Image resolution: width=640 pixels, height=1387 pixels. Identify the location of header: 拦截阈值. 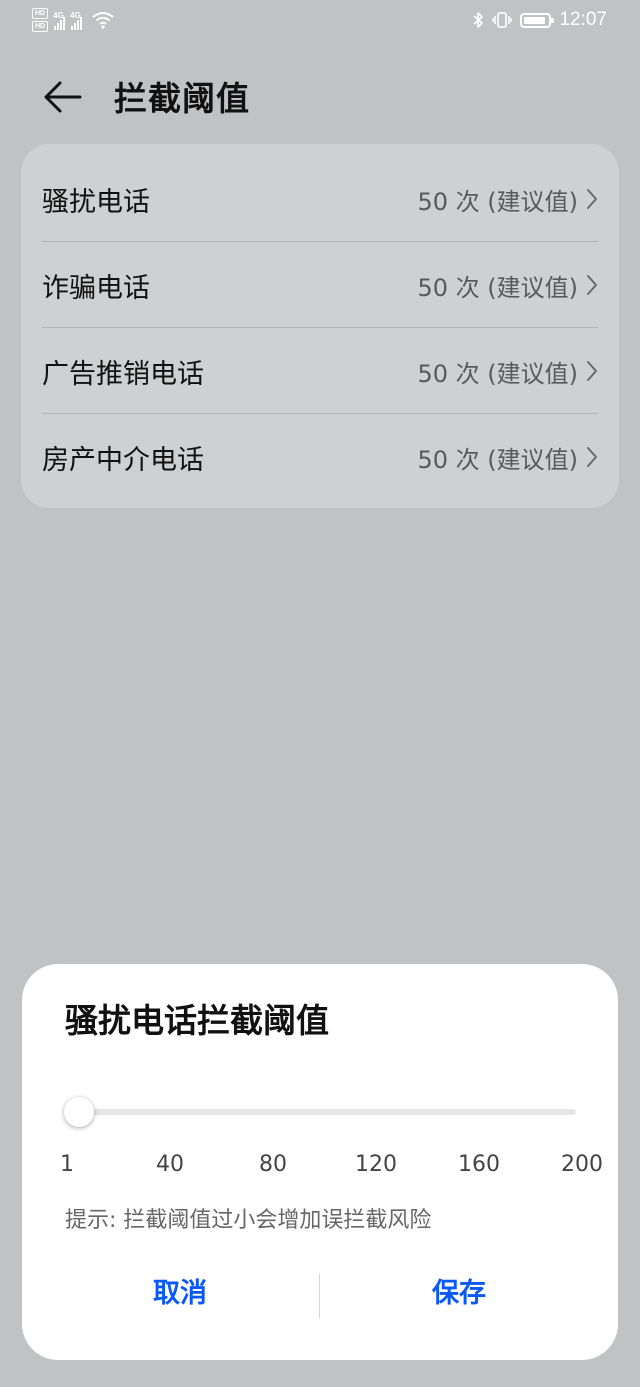
(320, 96).